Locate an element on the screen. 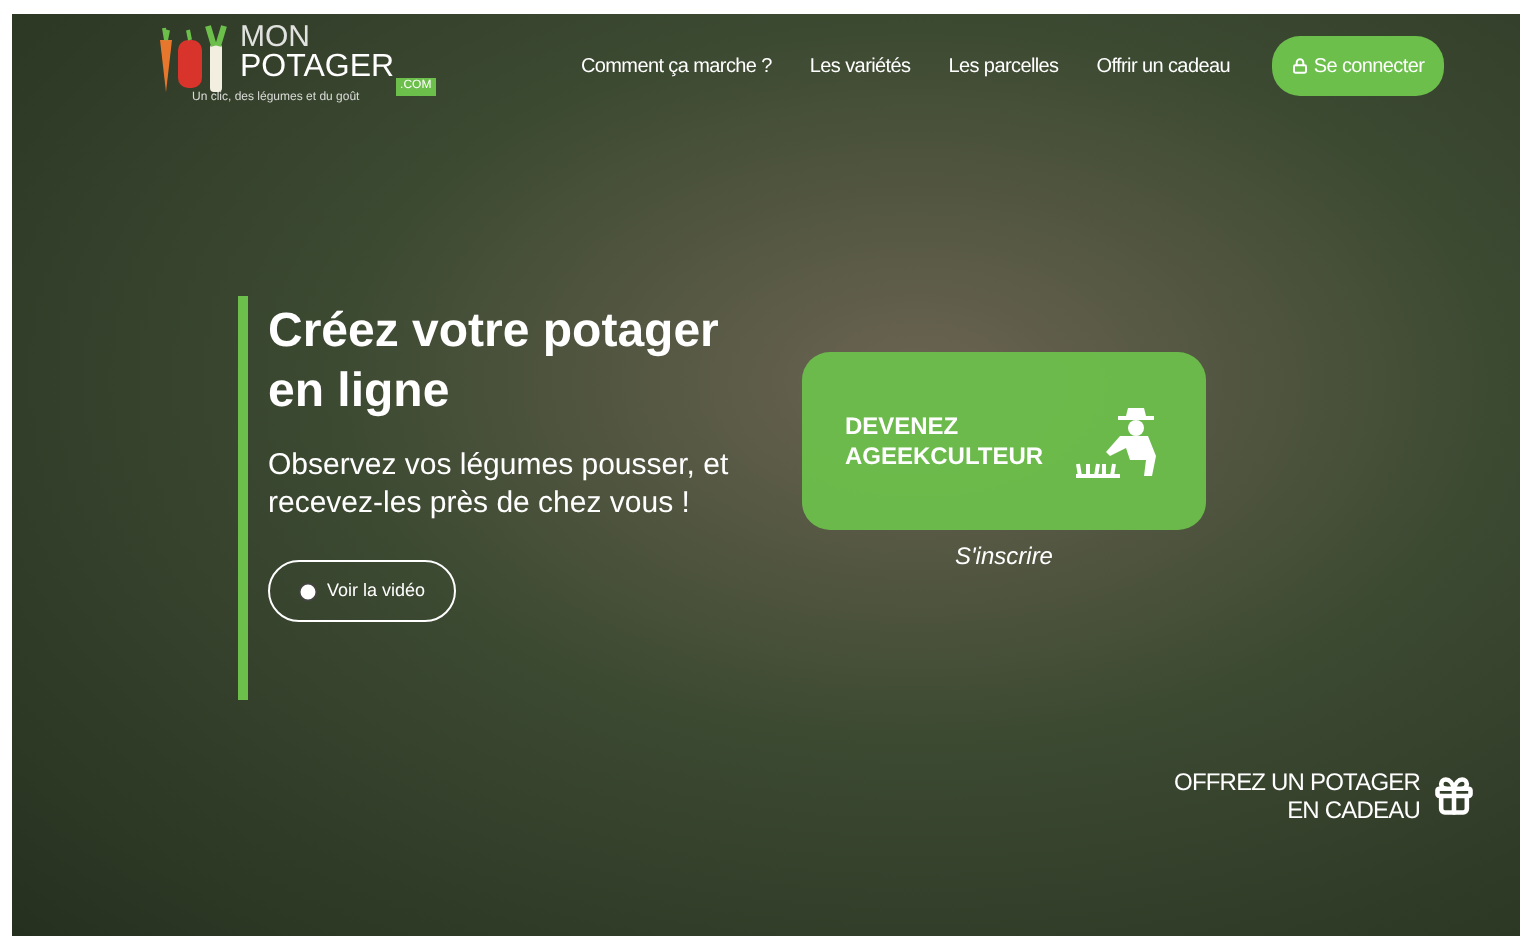  video-button: Voir la vidéo is located at coordinates (362, 591).